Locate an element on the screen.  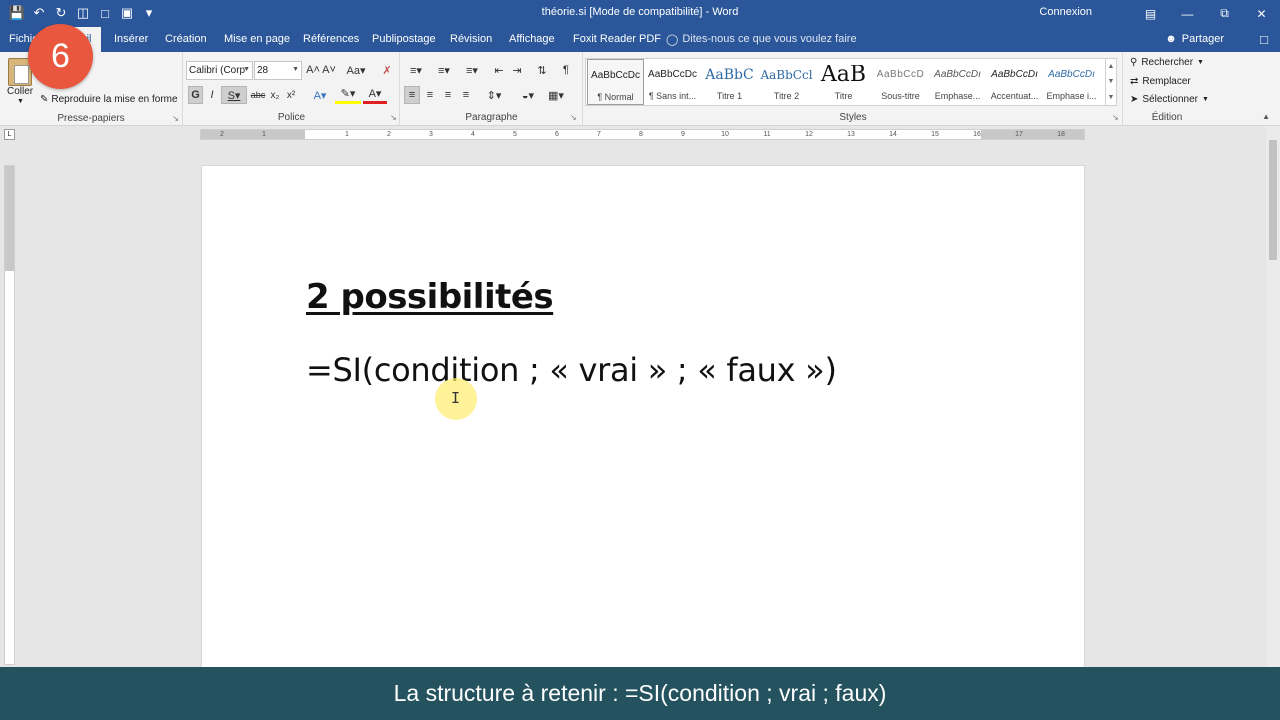
share-button: ☻ Partager is located at coordinates (1194, 39).